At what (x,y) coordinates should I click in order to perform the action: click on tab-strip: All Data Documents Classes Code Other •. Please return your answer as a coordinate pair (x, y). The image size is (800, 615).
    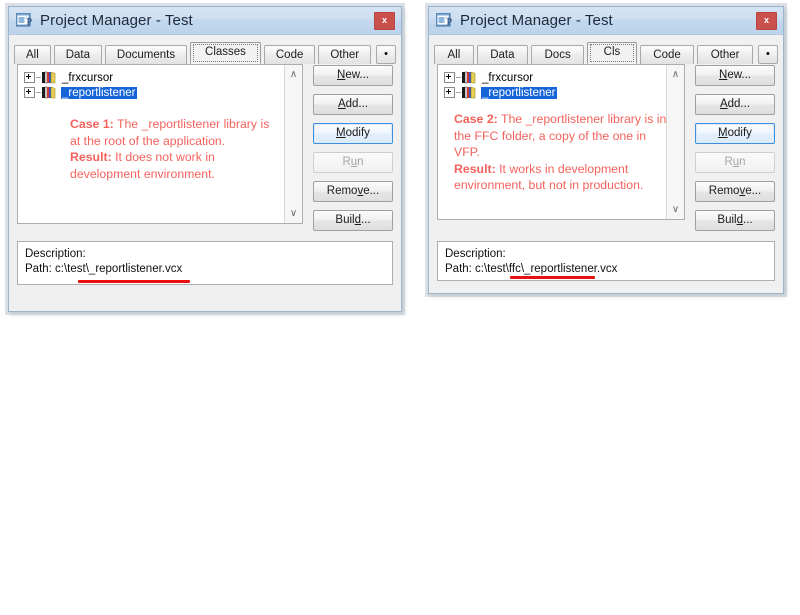
    Looking at the image, I should click on (205, 49).